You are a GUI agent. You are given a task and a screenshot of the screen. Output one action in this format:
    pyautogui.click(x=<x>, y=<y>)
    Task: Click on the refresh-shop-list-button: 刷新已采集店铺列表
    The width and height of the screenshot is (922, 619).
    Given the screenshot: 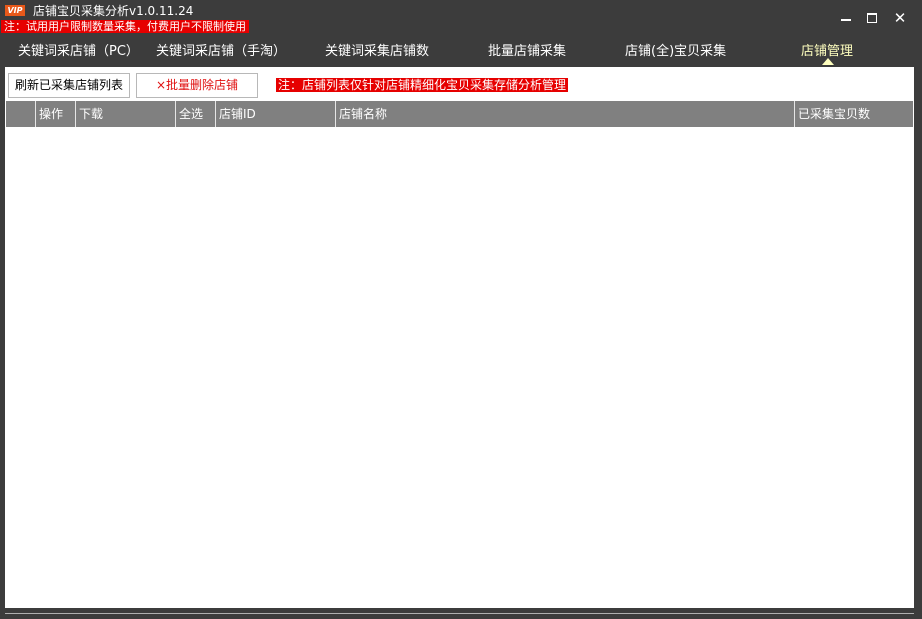 What is the action you would take?
    pyautogui.click(x=69, y=85)
    